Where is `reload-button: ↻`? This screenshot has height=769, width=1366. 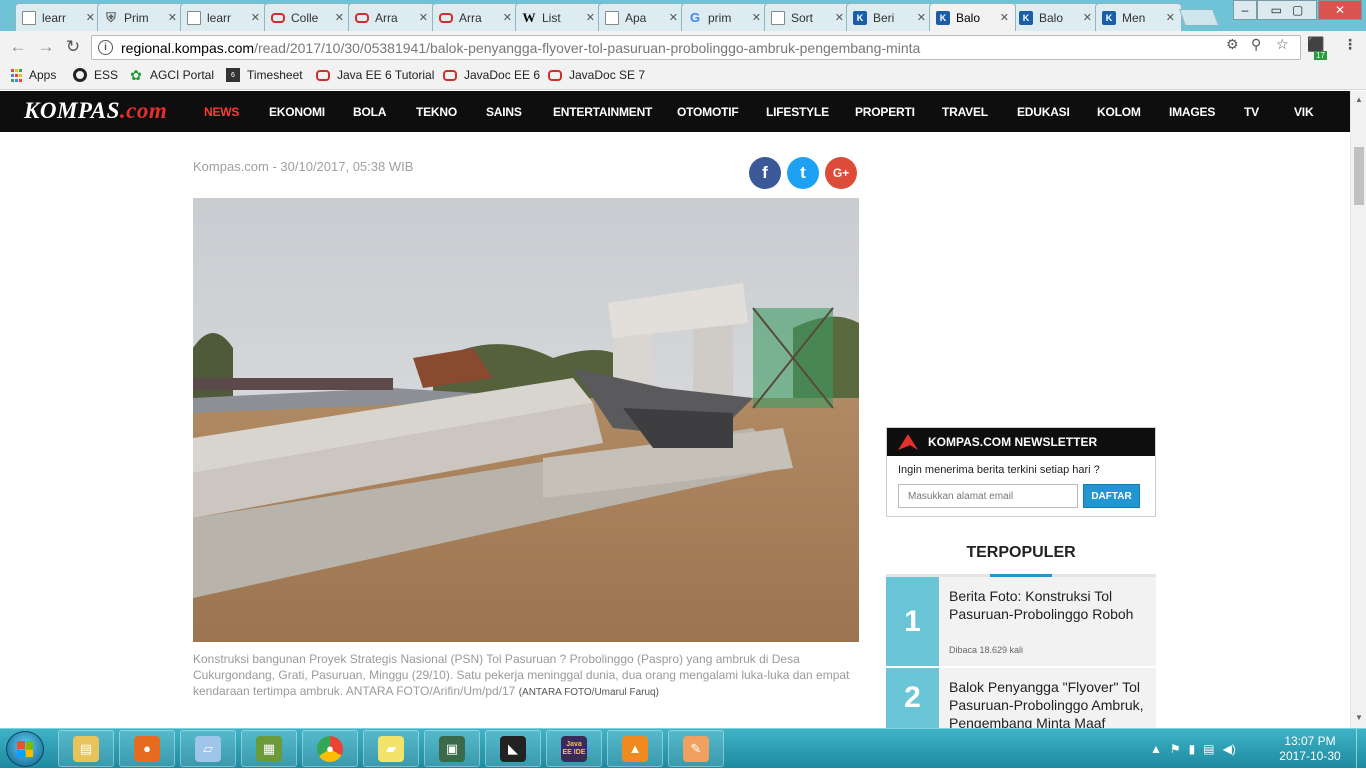
reload-button: ↻ is located at coordinates (73, 47).